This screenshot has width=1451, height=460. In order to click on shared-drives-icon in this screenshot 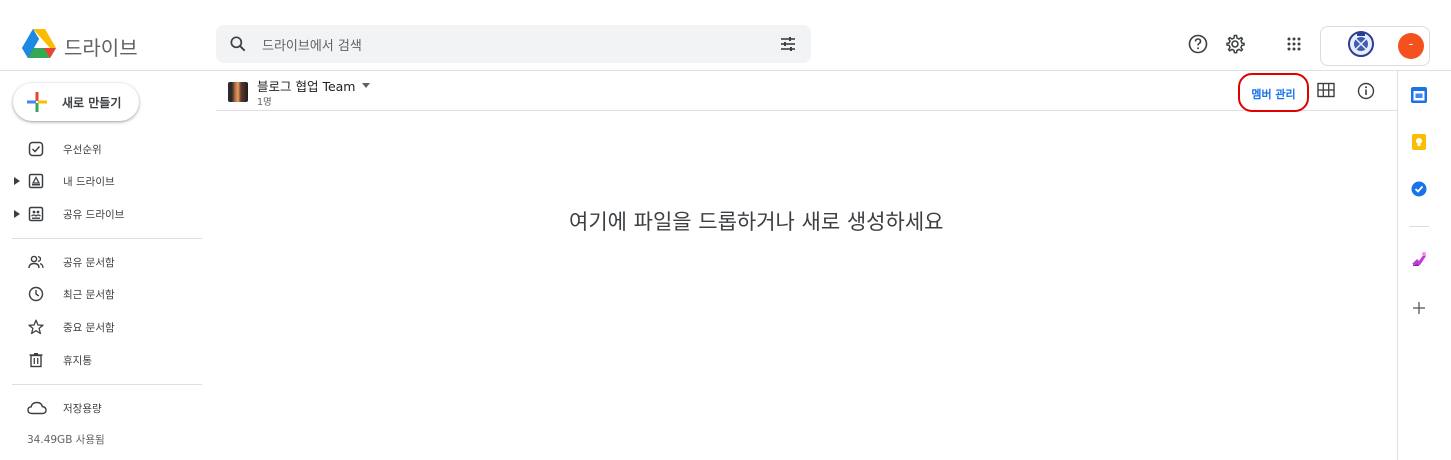, I will do `click(36, 214)`.